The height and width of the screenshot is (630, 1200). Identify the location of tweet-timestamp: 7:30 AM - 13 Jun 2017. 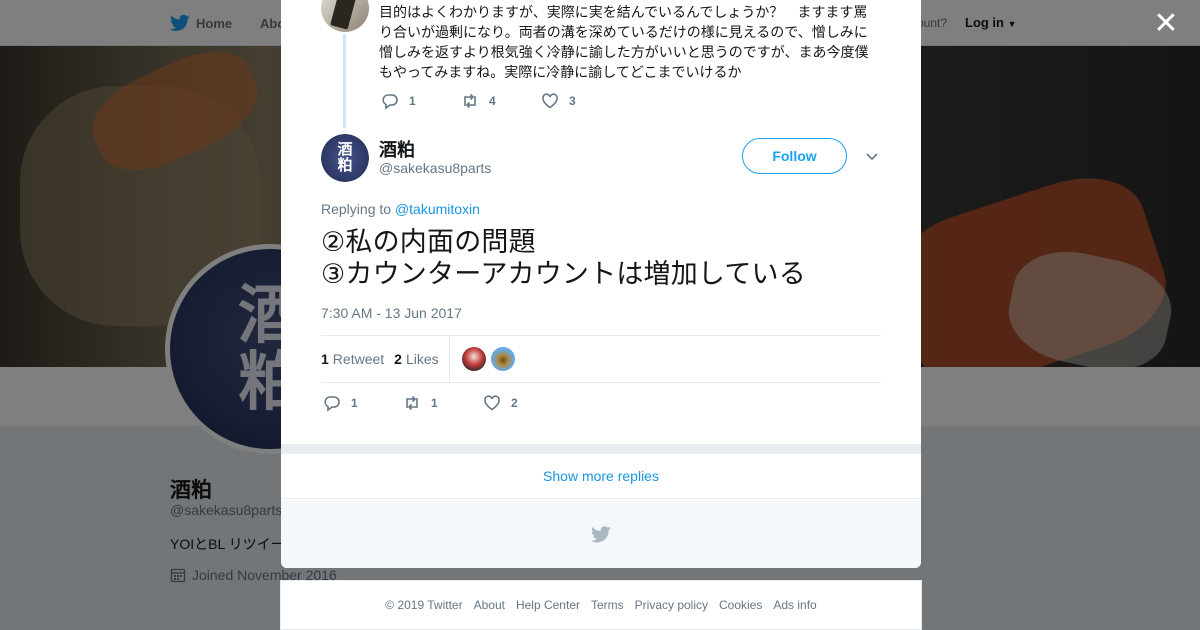
(391, 313).